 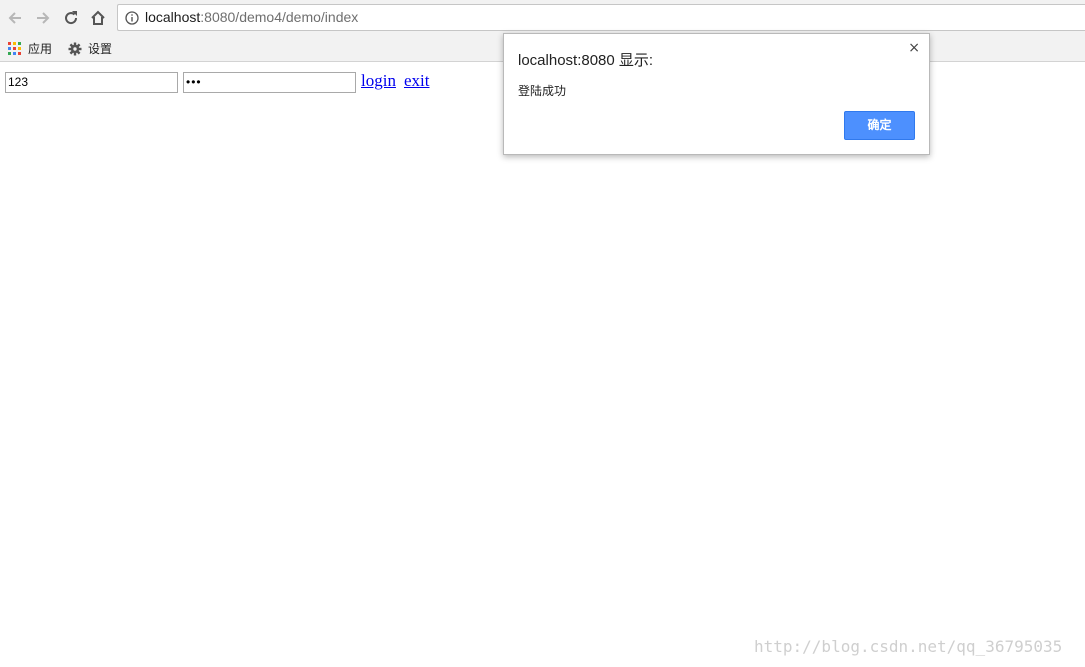 I want to click on home-button, so click(x=98, y=18).